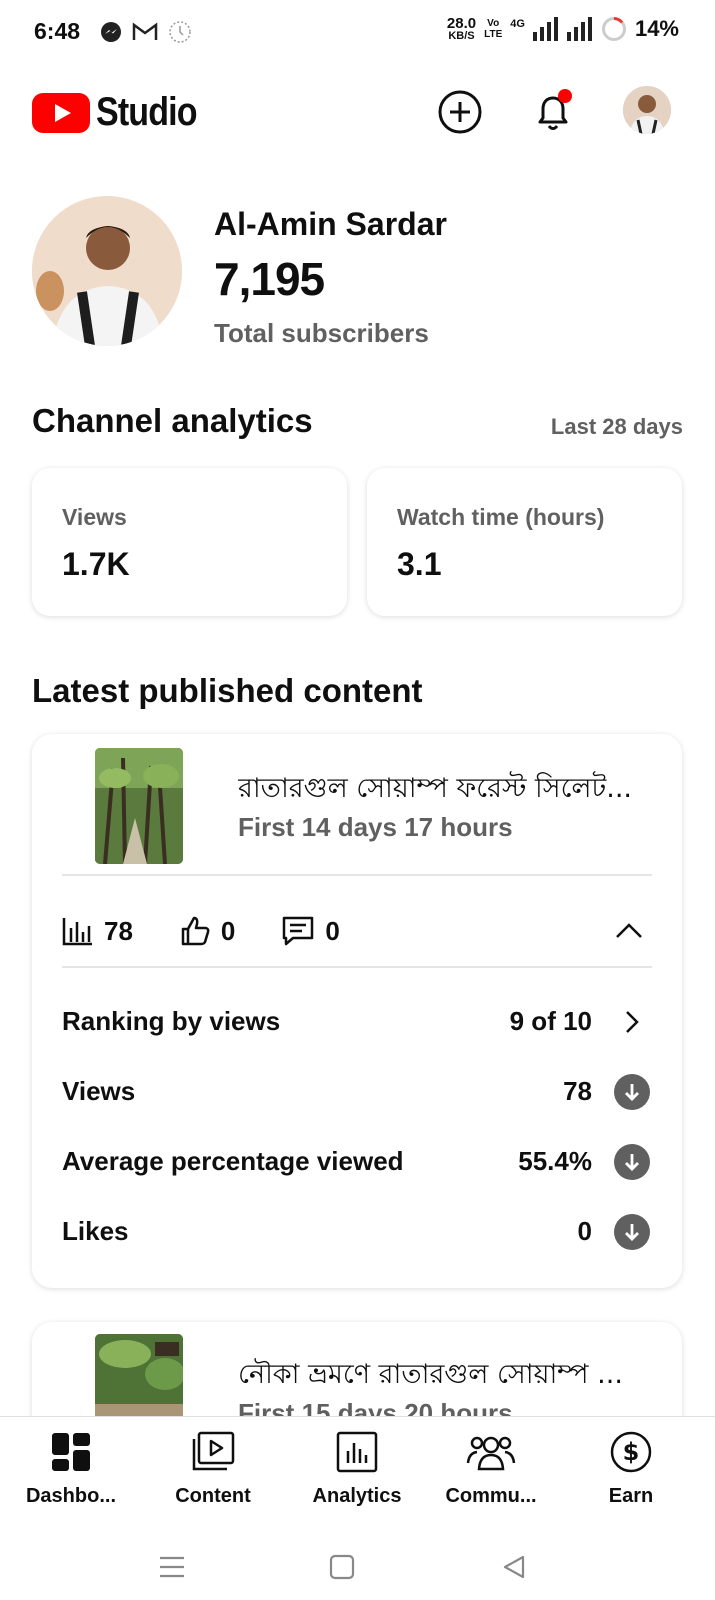  I want to click on channel-avatar, so click(107, 271).